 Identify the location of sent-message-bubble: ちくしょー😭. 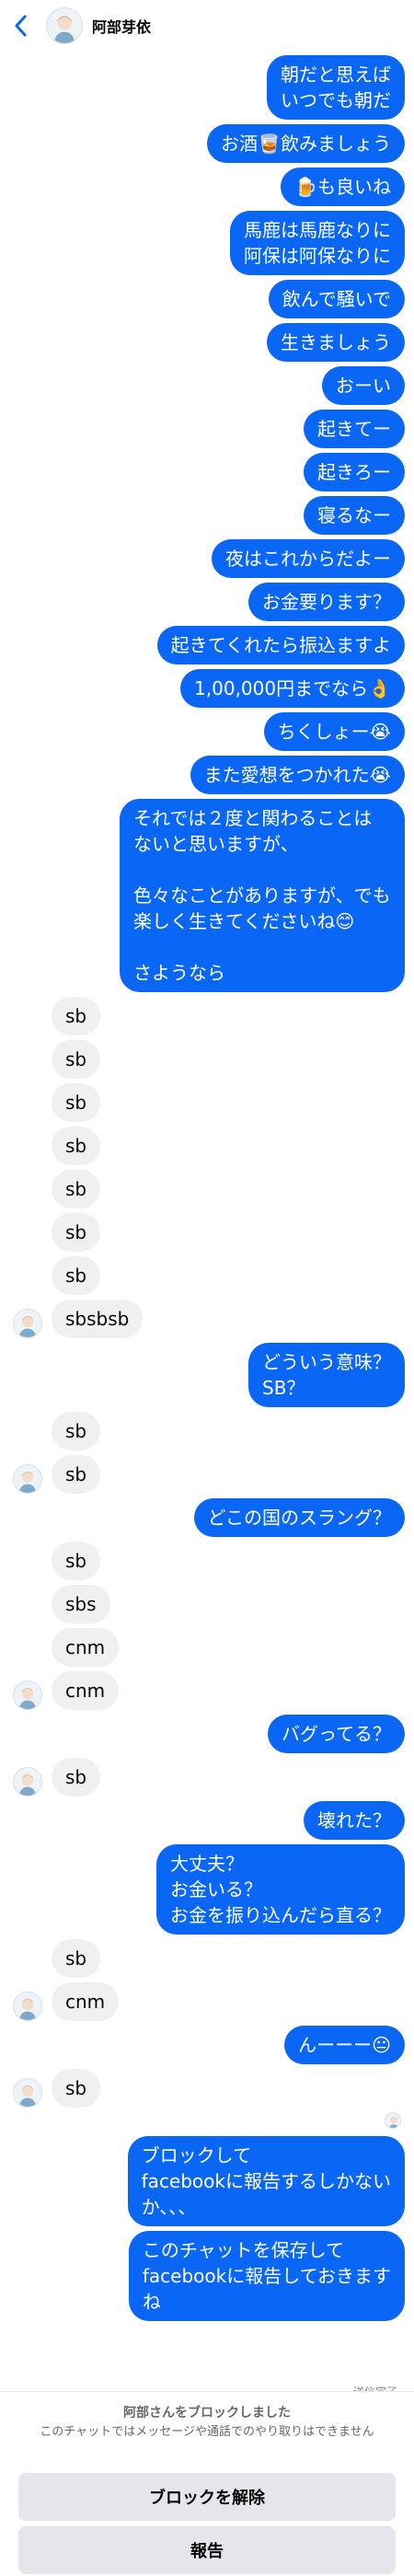
(334, 731).